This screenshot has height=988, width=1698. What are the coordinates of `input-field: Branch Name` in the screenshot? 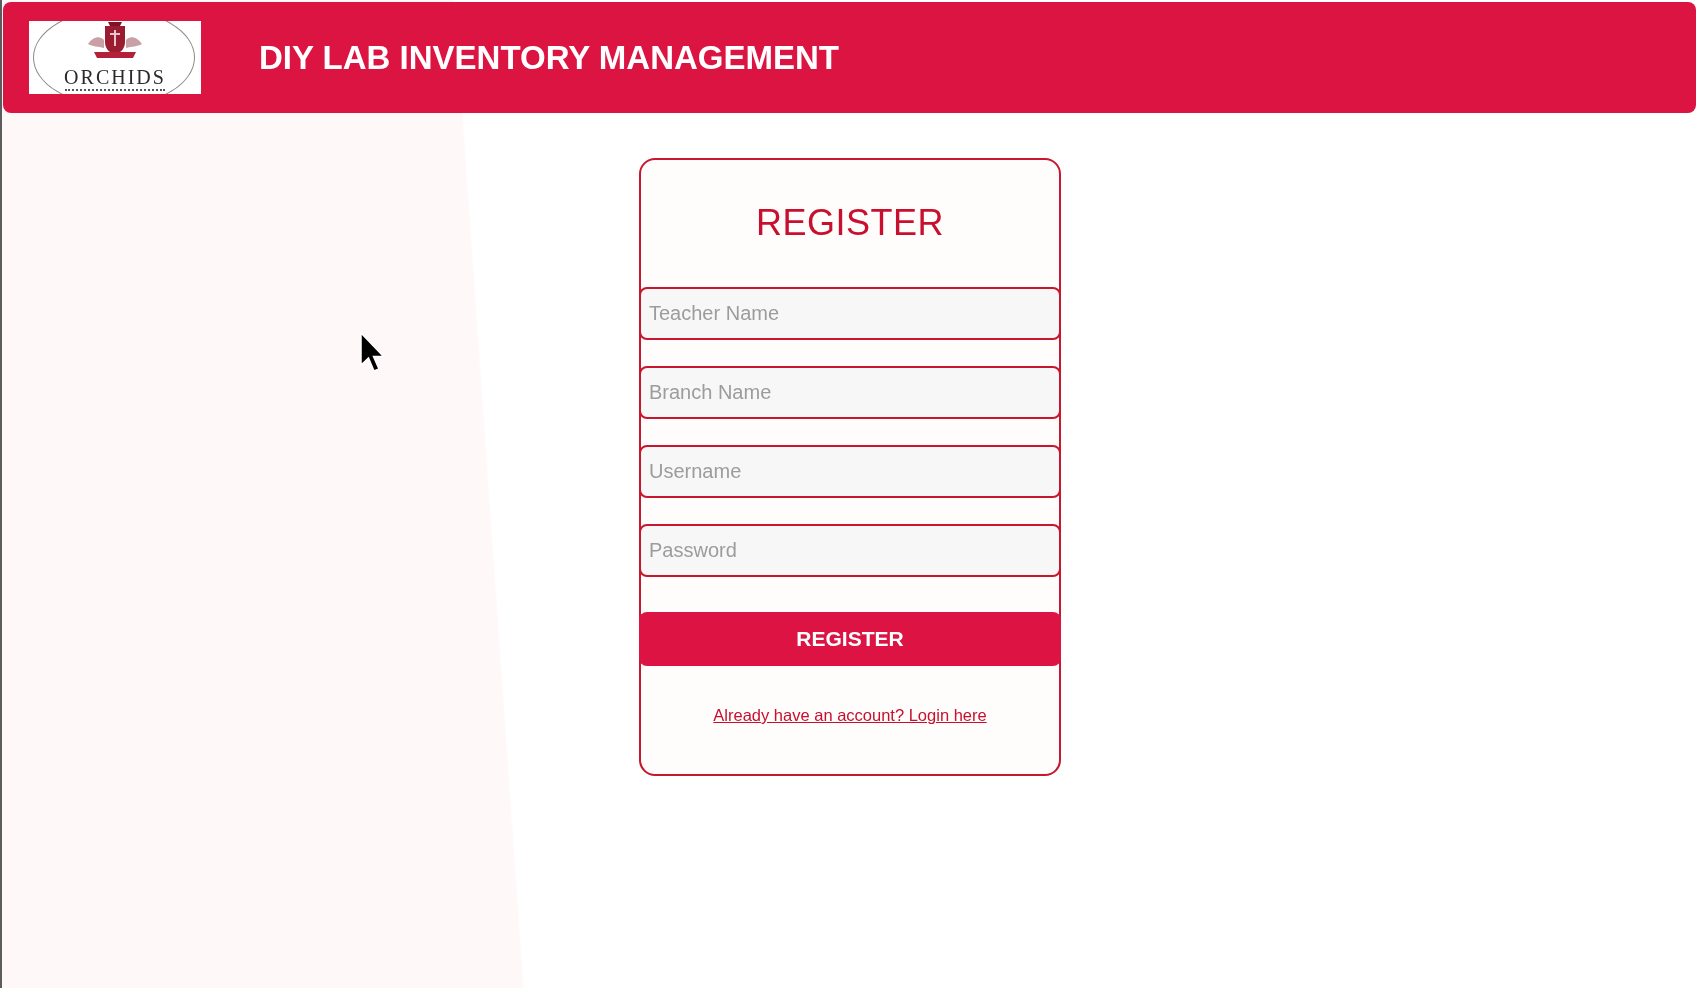 It's located at (850, 392).